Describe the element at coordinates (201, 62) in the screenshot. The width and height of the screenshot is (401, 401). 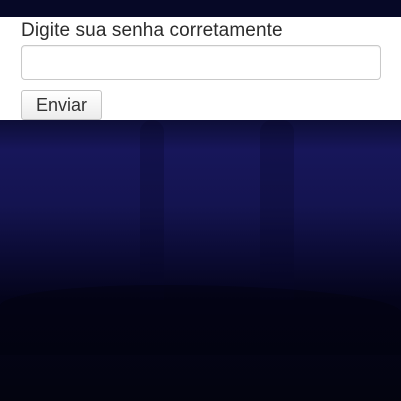
I see `password-input` at that location.